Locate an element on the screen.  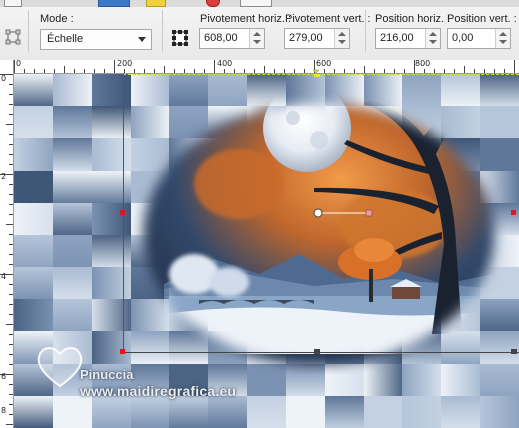
position-vertical-value: 0,00 is located at coordinates (463, 38).